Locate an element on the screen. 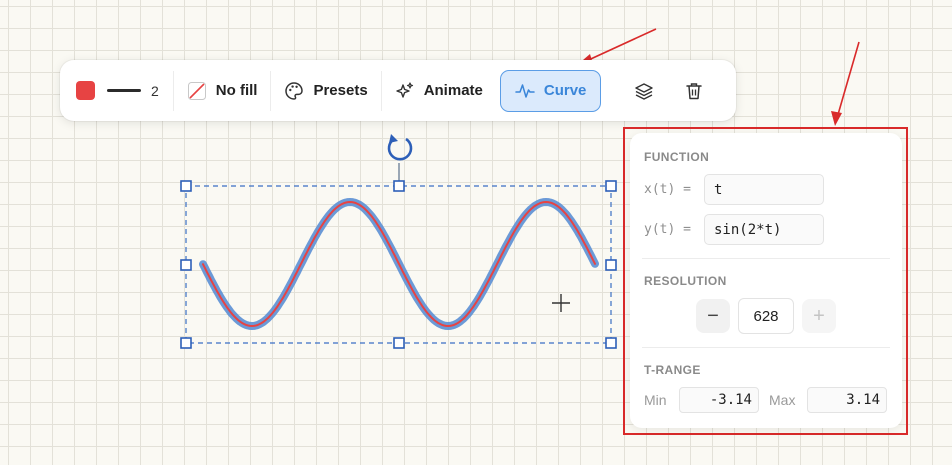  x-function-row: x(t) = t is located at coordinates (766, 189).